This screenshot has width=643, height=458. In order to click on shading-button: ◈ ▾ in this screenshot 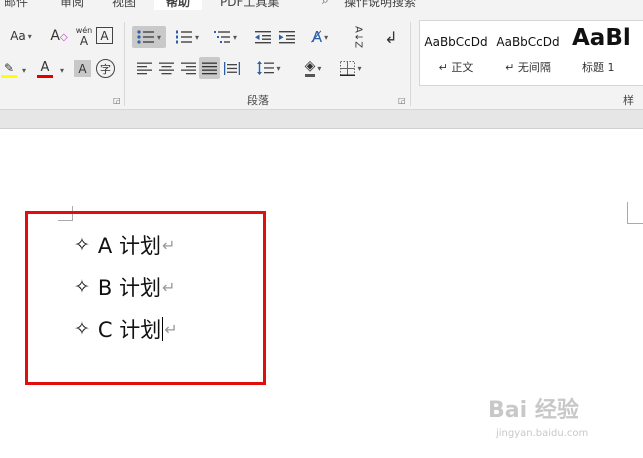, I will do `click(313, 68)`.